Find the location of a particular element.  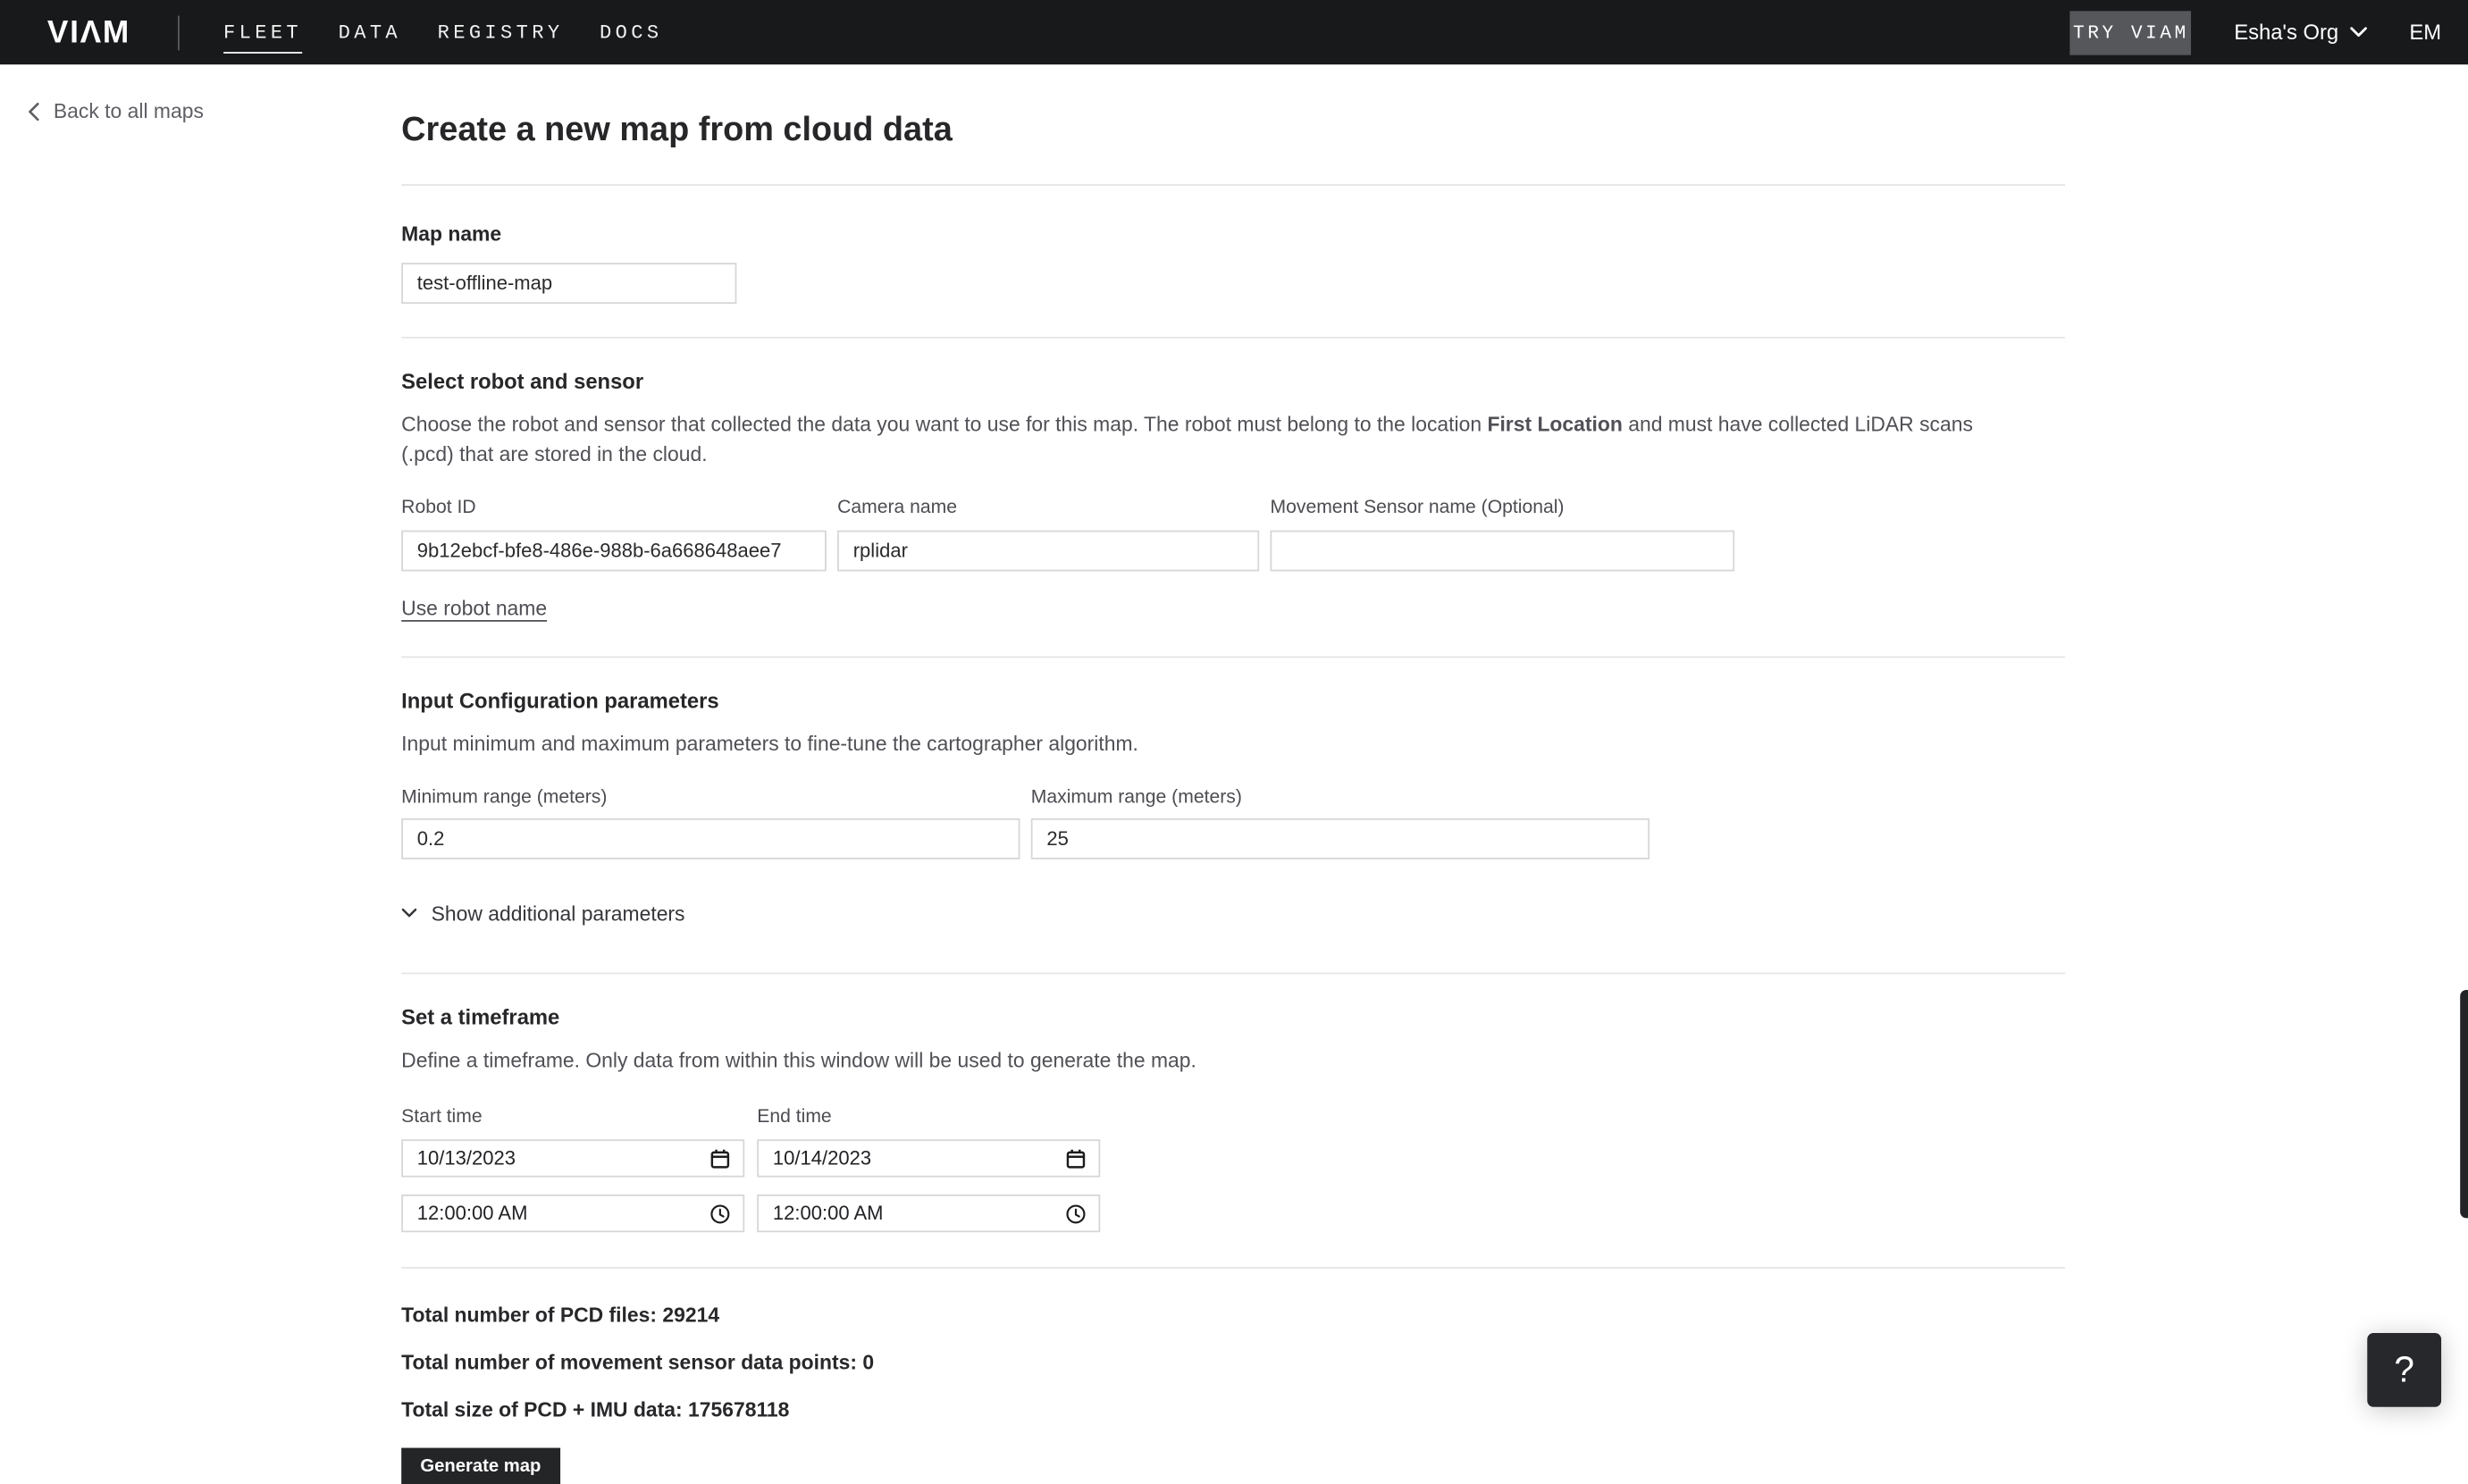

back-to-maps-link: Back to all maps is located at coordinates (116, 111).